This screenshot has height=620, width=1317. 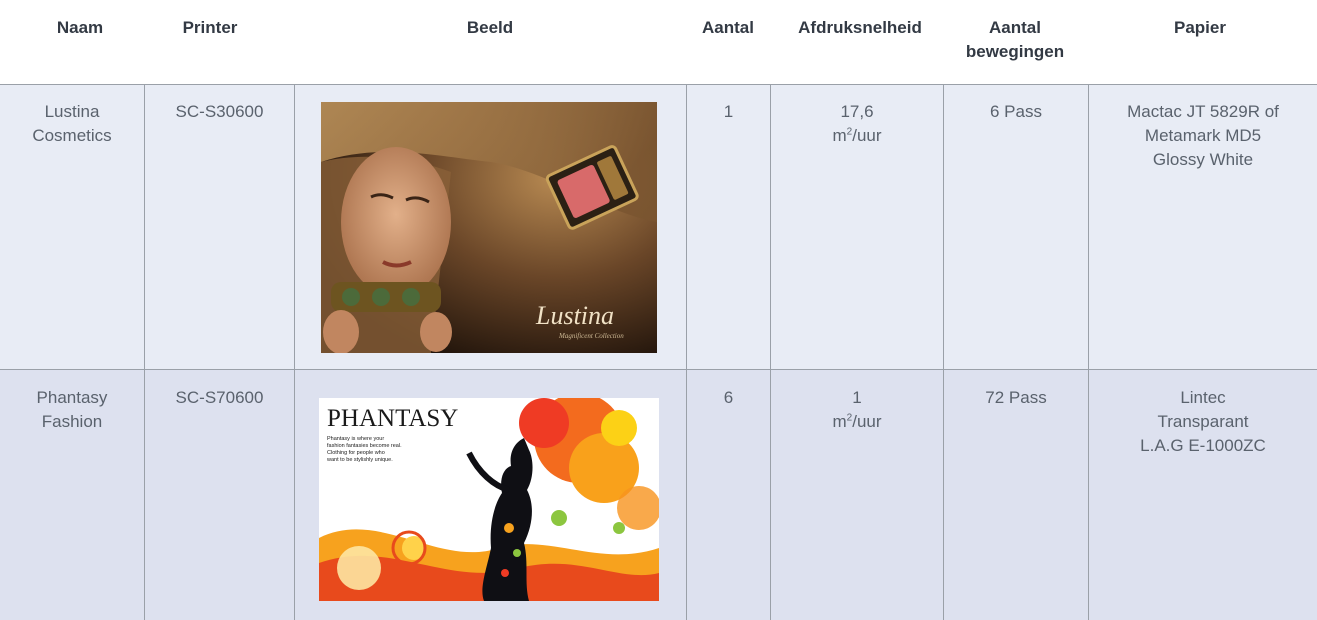 I want to click on cell-afdruksnelheid: 17,6 m2/uur, so click(x=857, y=124).